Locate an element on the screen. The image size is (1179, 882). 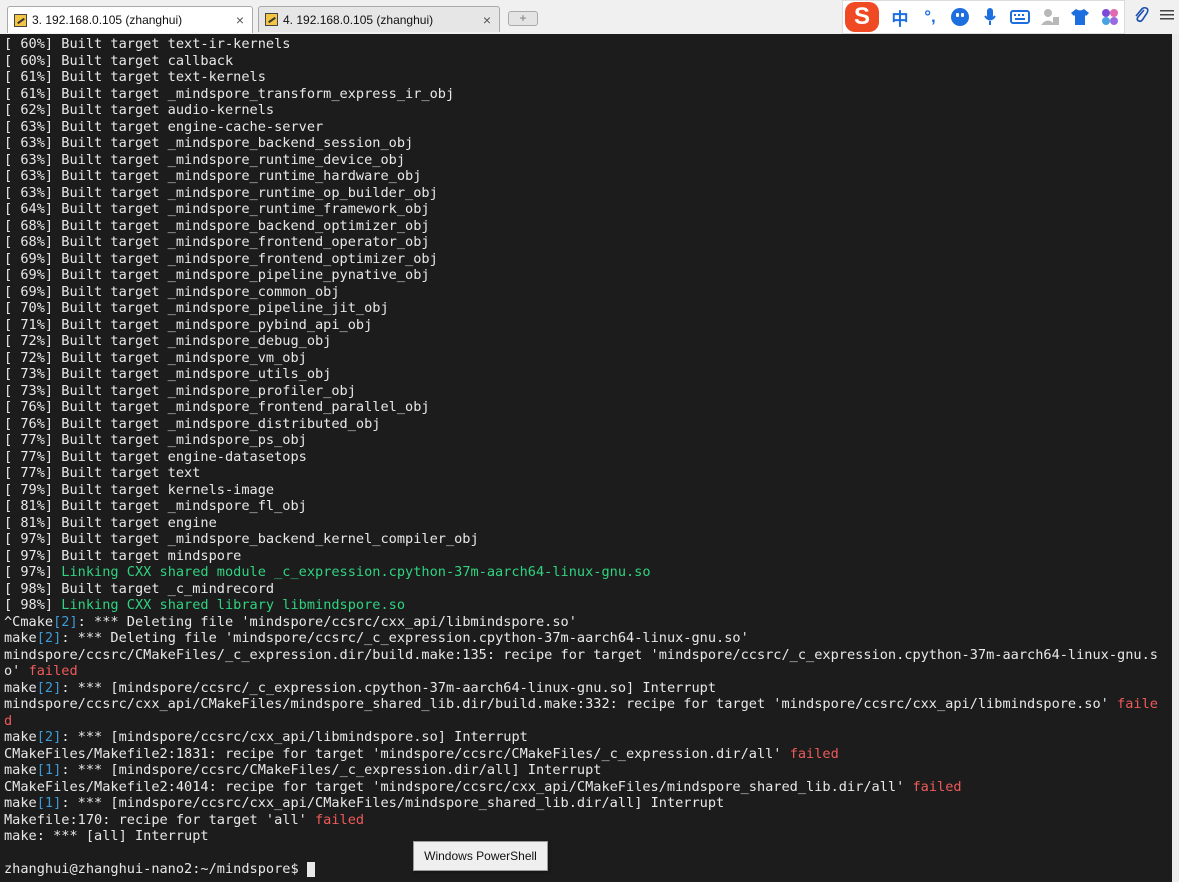
terminal-text-segment: [ 72%] Built target _mindspore_debug_obj is located at coordinates (168, 341).